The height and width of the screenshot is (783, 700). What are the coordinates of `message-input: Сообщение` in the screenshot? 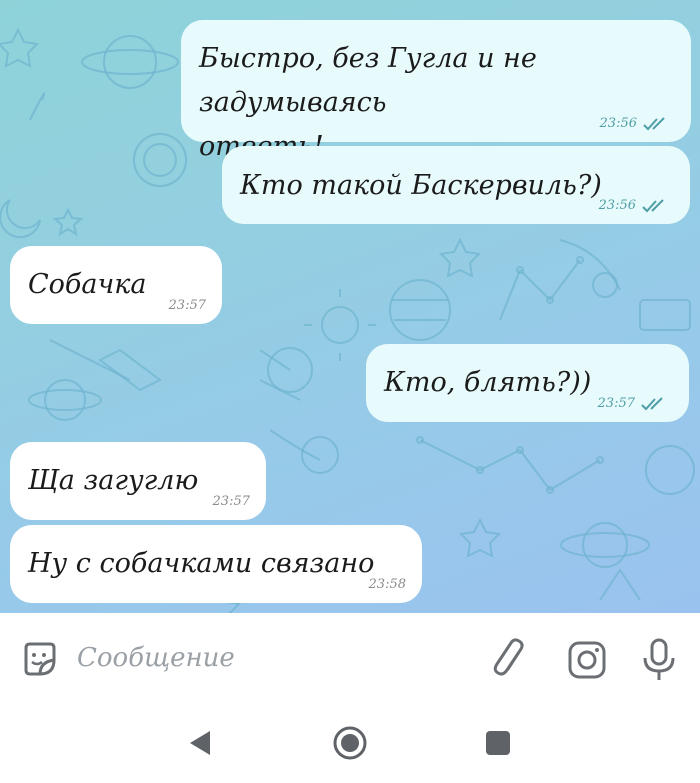 It's located at (156, 658).